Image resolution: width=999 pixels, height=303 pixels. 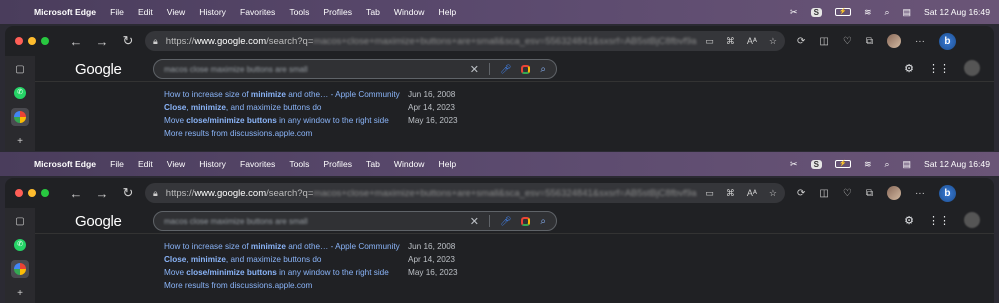 I want to click on google-apps-grid-icon: ⋮⋮, so click(x=939, y=220).